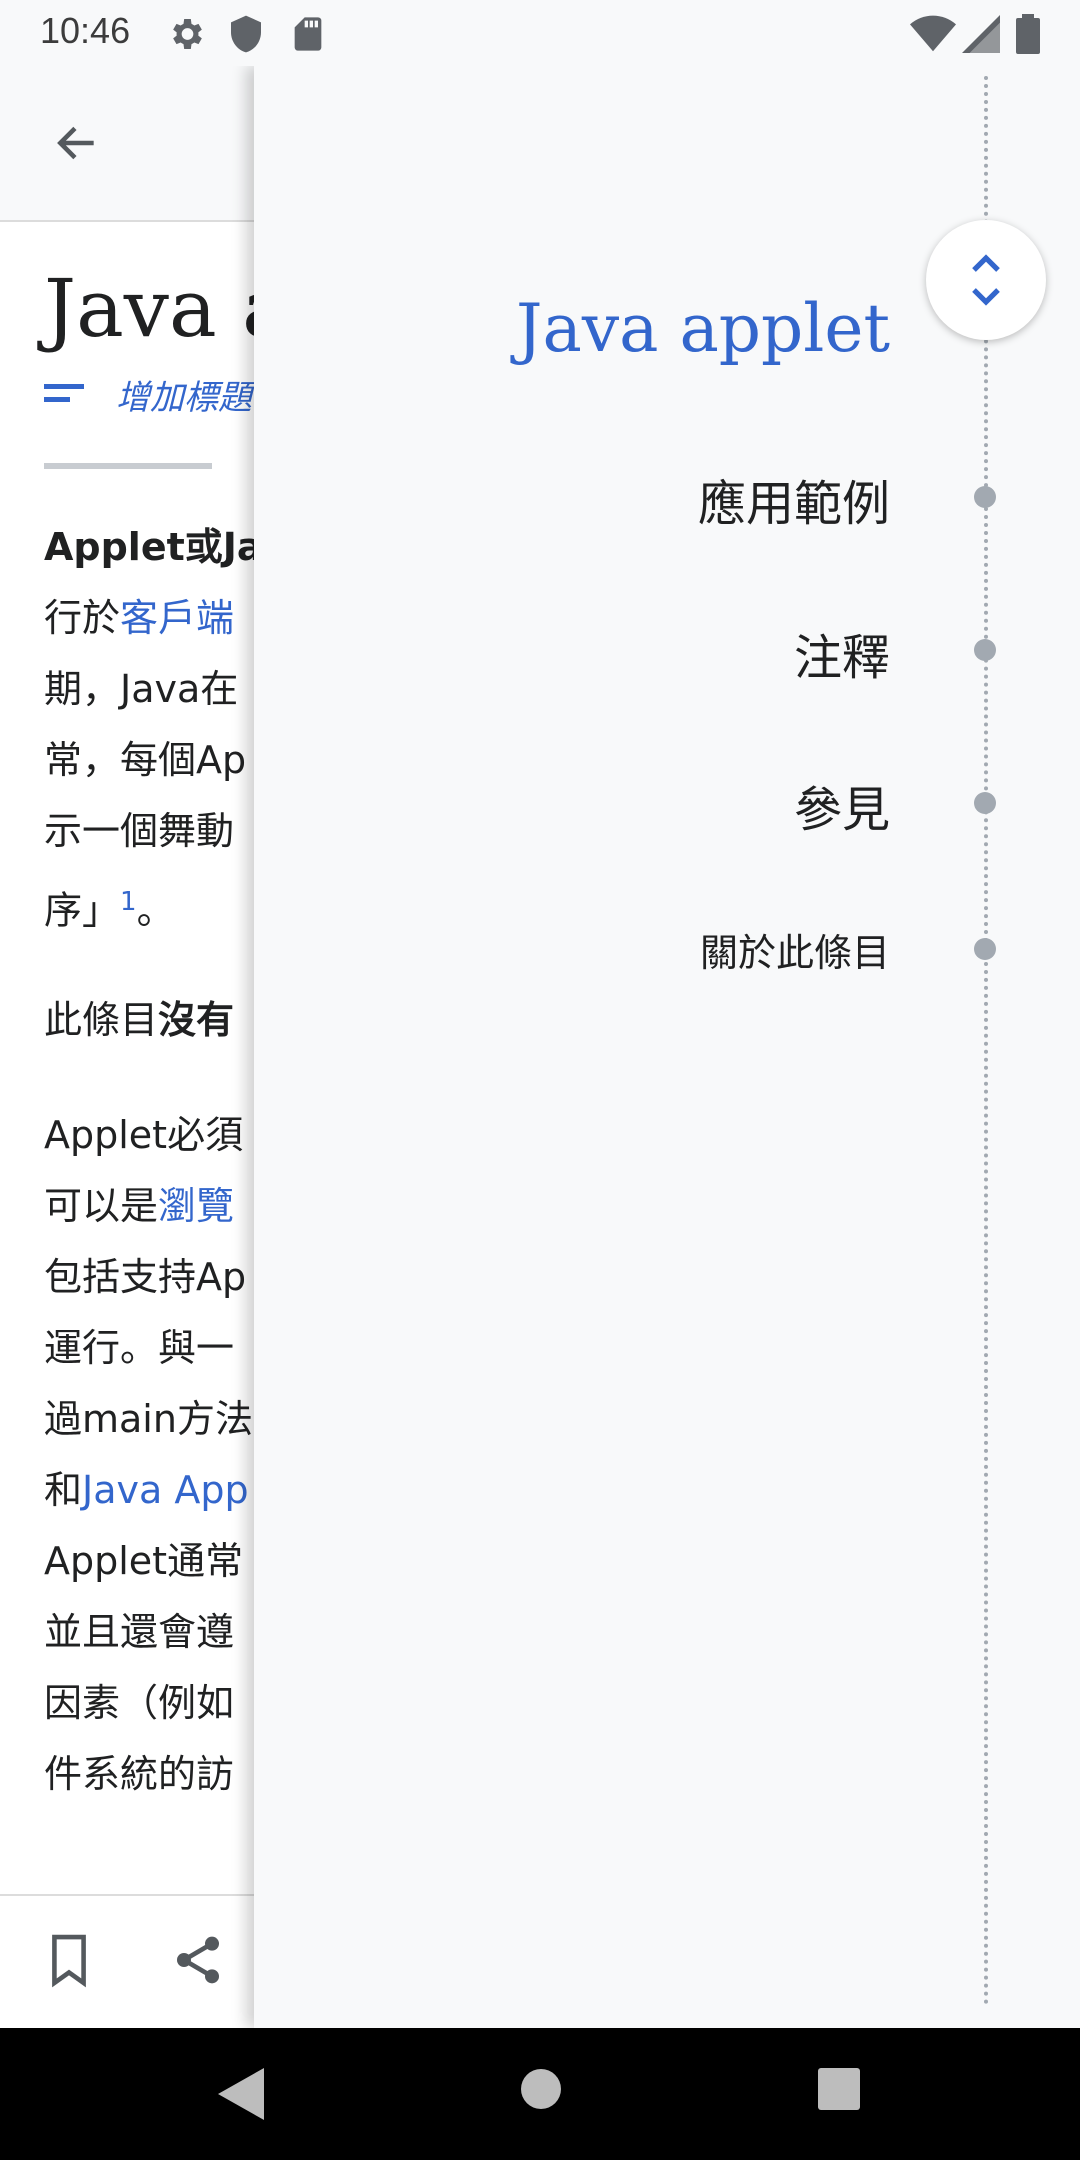  What do you see at coordinates (981, 36) in the screenshot?
I see `cellular-signal-icon` at bounding box center [981, 36].